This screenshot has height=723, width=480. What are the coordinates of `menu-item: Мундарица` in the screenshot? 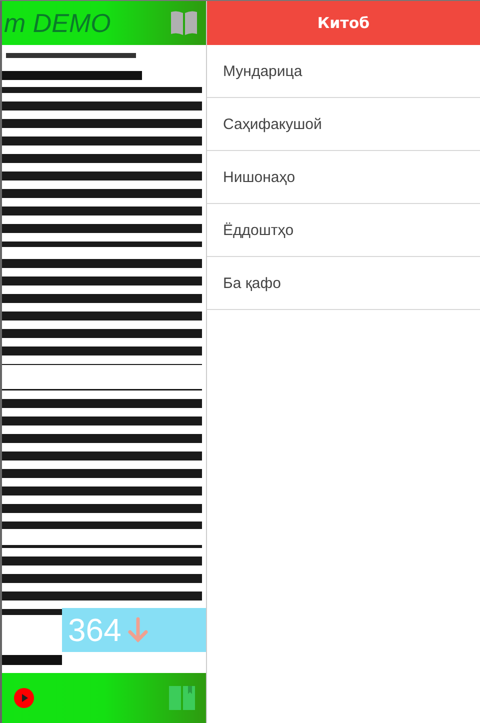 It's located at (343, 71).